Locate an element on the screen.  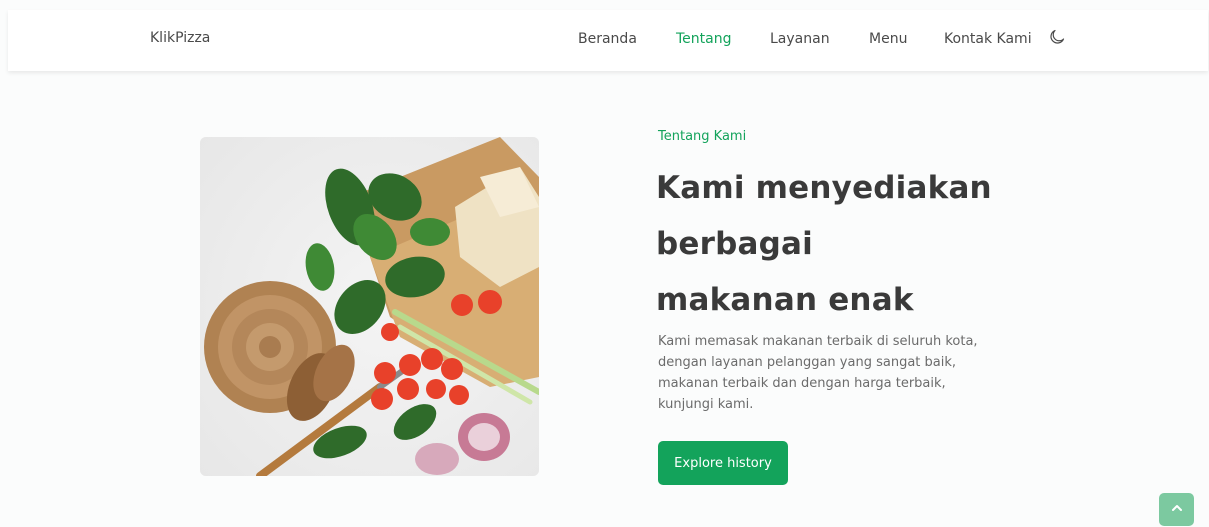
nav-beranda: Beranda is located at coordinates (607, 39).